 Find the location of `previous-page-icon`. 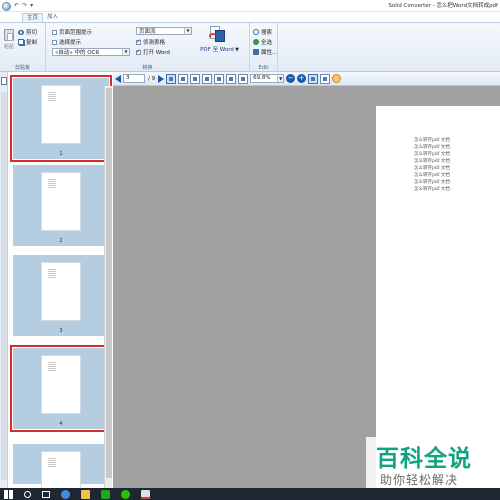

previous-page-icon is located at coordinates (118, 78).